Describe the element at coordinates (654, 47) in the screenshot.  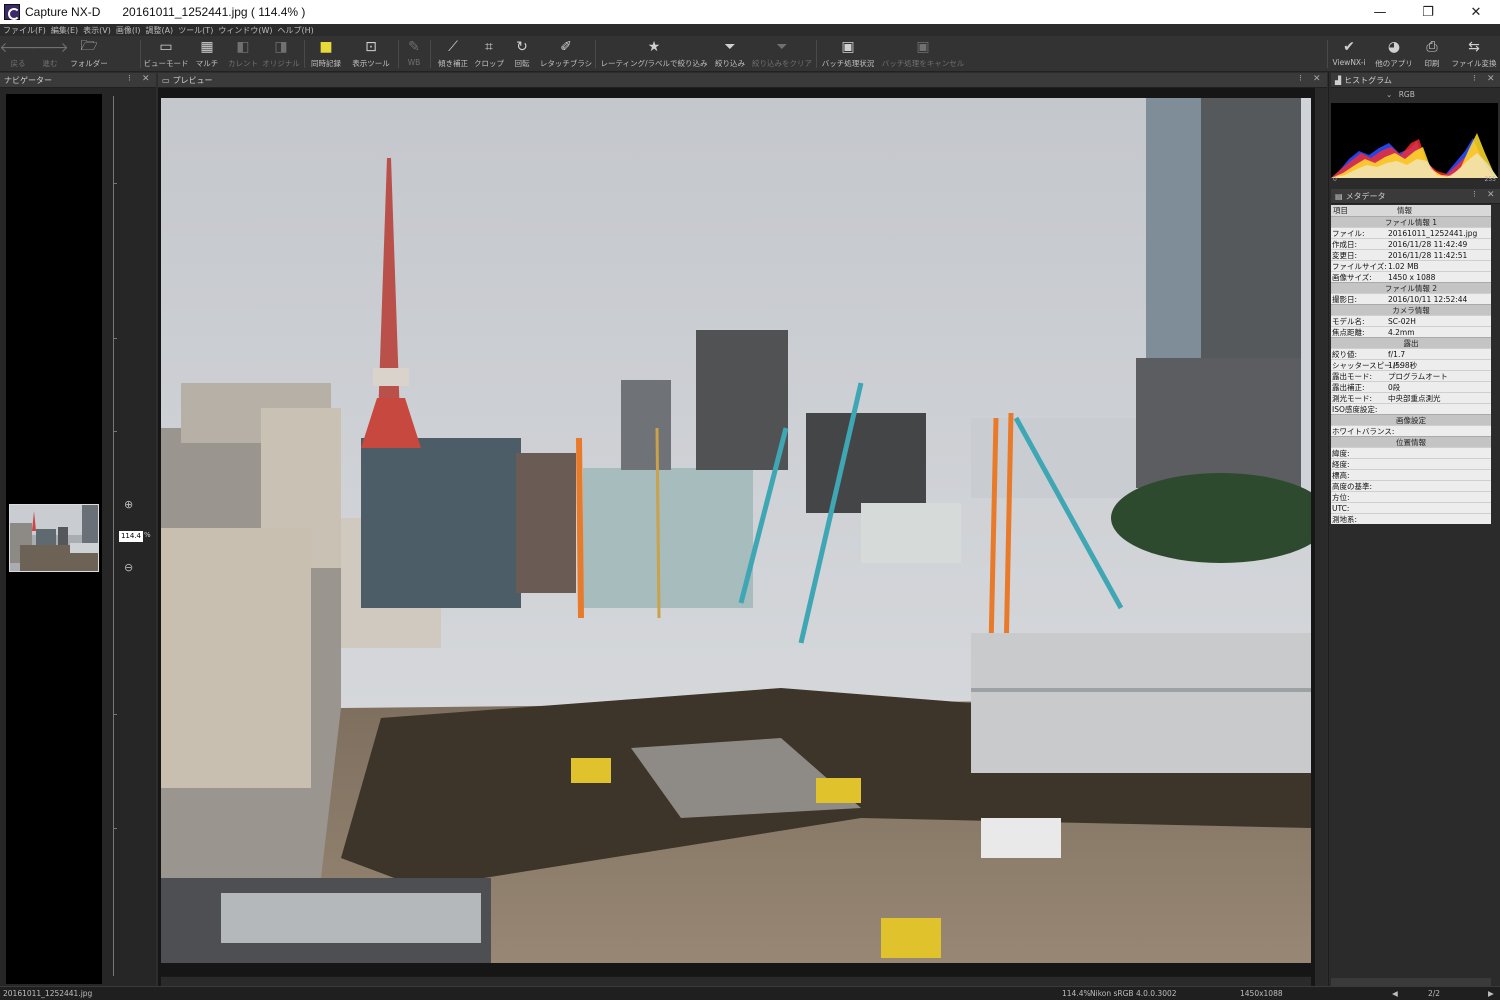
I see `star-icon: ★` at that location.